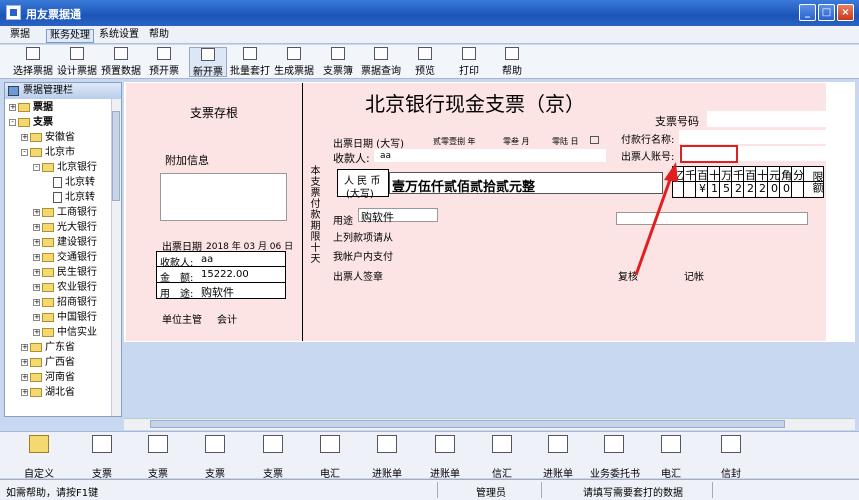 This screenshot has height=500, width=859. Describe the element at coordinates (208, 62) in the screenshot. I see `new-issue-button: 新开票` at that location.